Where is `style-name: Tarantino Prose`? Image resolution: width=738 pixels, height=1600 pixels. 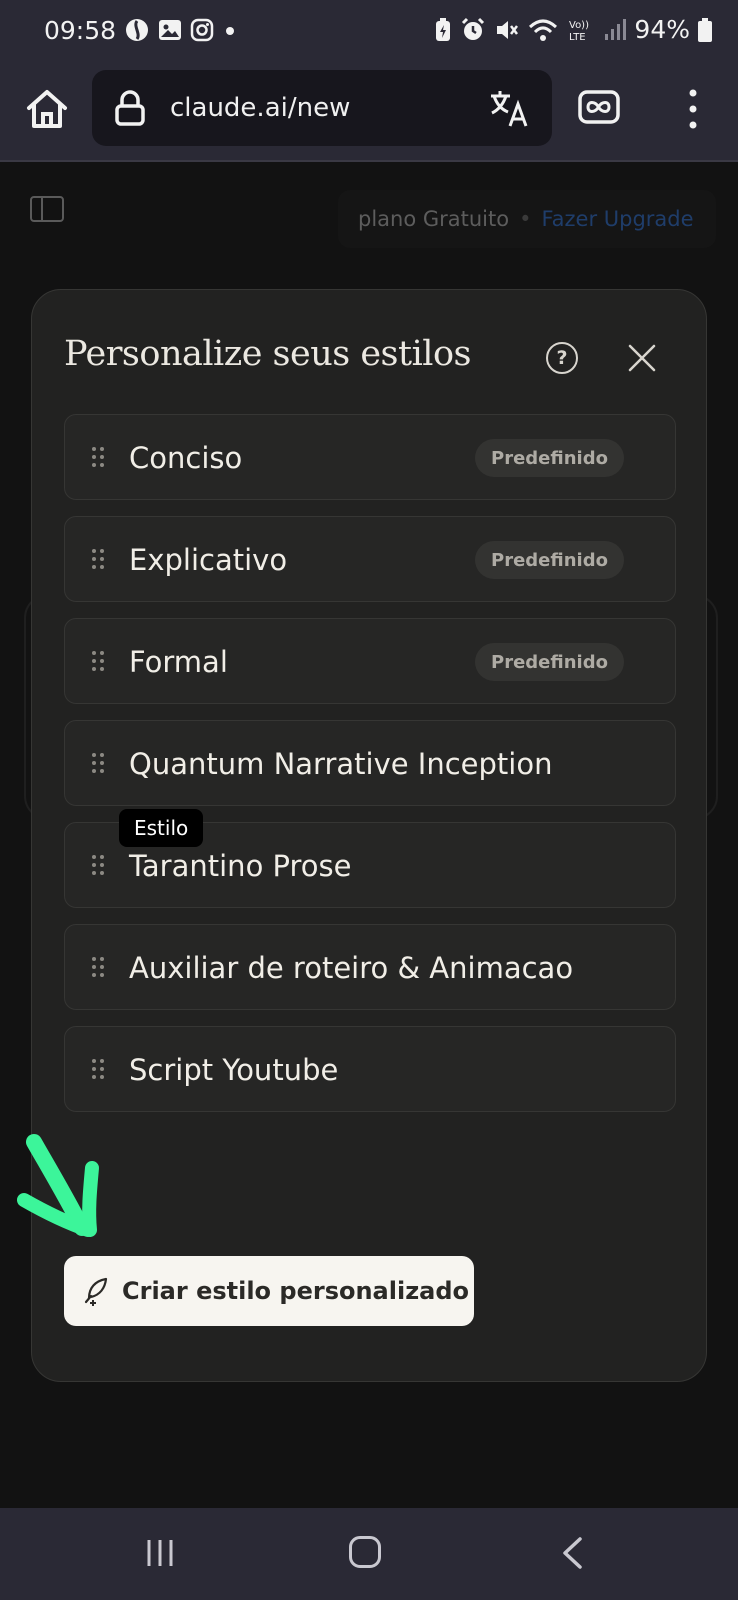 style-name: Tarantino Prose is located at coordinates (240, 866).